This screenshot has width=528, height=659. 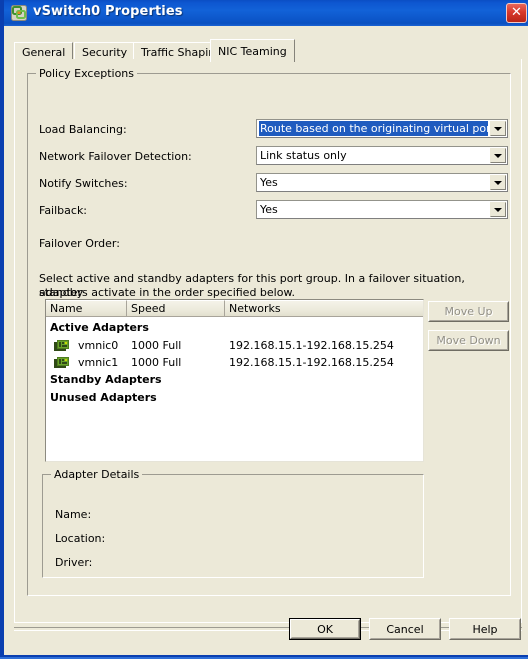 I want to click on group-header-active-adapters: Active Adapters, so click(x=99, y=327).